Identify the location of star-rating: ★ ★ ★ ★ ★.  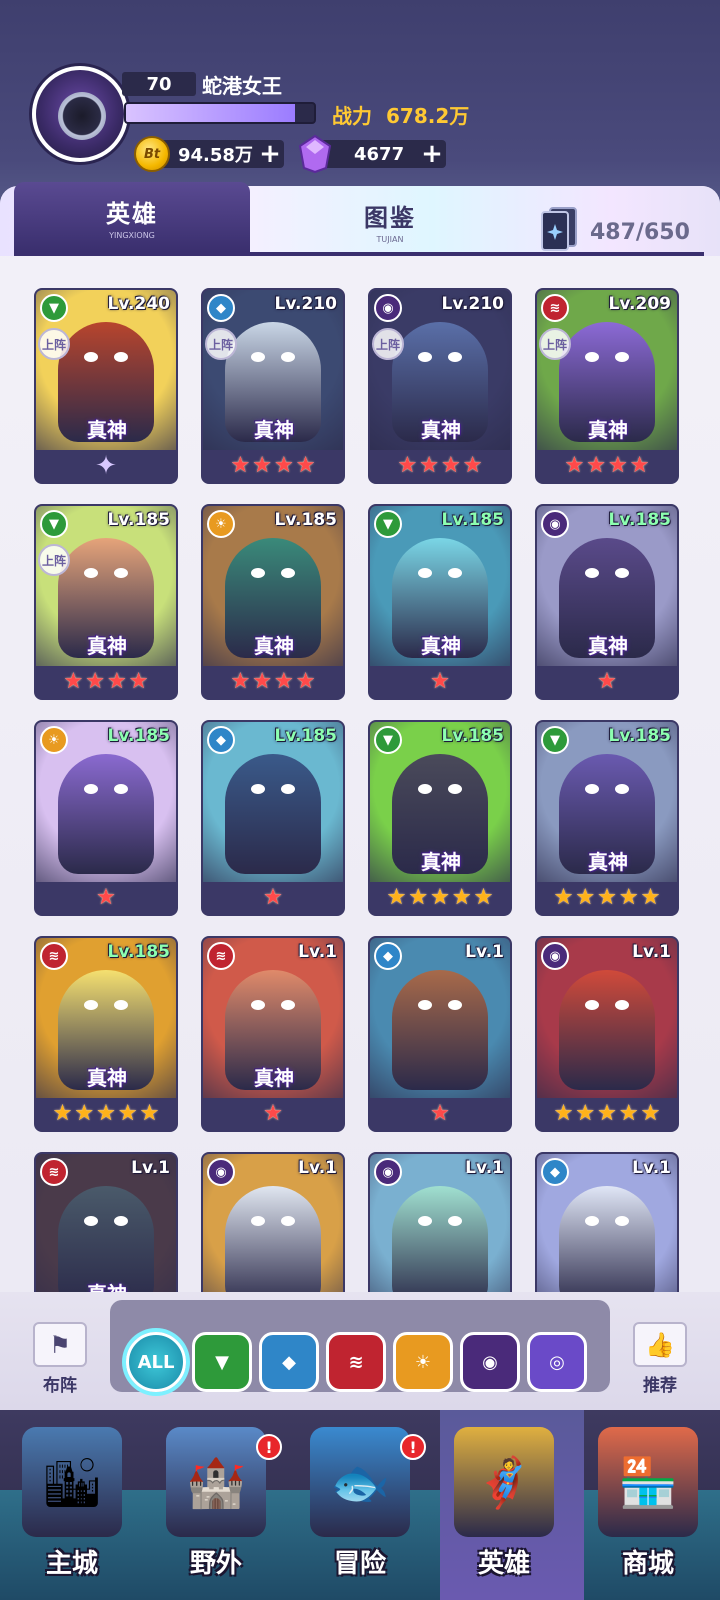
(607, 898).